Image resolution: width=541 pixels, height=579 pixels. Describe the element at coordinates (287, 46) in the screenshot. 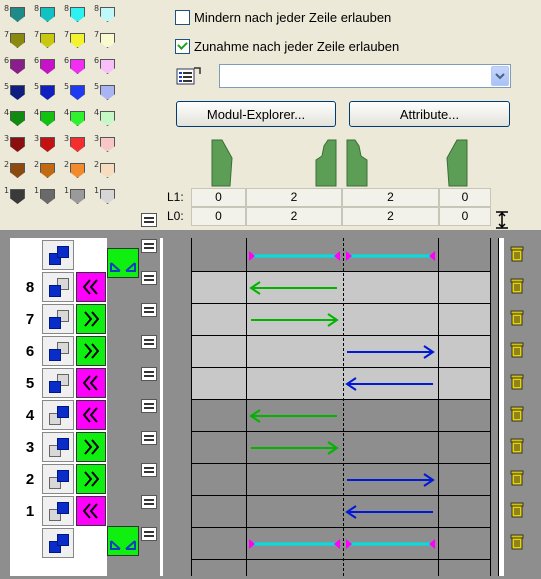

I see `increase-option: Zunahme nach jeder Zeile erlauben` at that location.